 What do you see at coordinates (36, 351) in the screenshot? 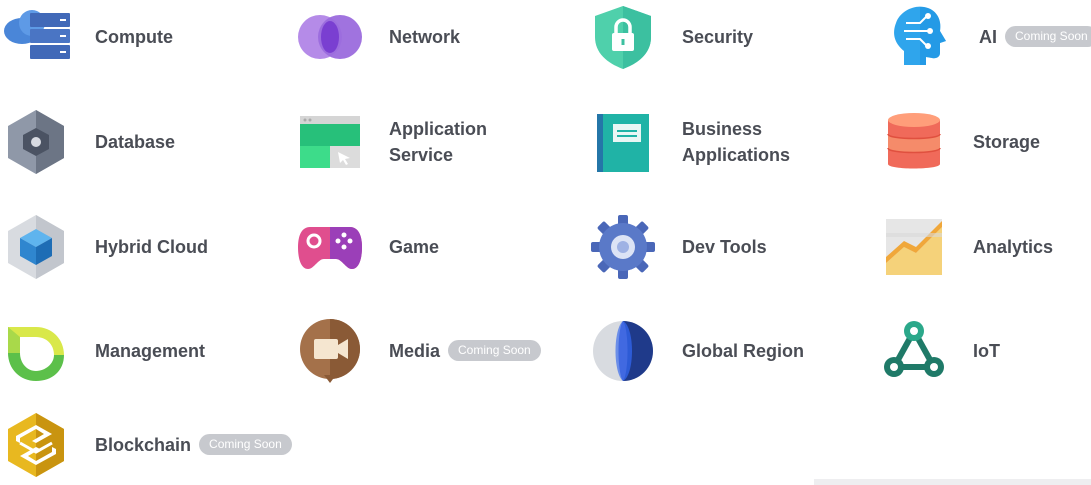
I see `management-cycle-icon` at bounding box center [36, 351].